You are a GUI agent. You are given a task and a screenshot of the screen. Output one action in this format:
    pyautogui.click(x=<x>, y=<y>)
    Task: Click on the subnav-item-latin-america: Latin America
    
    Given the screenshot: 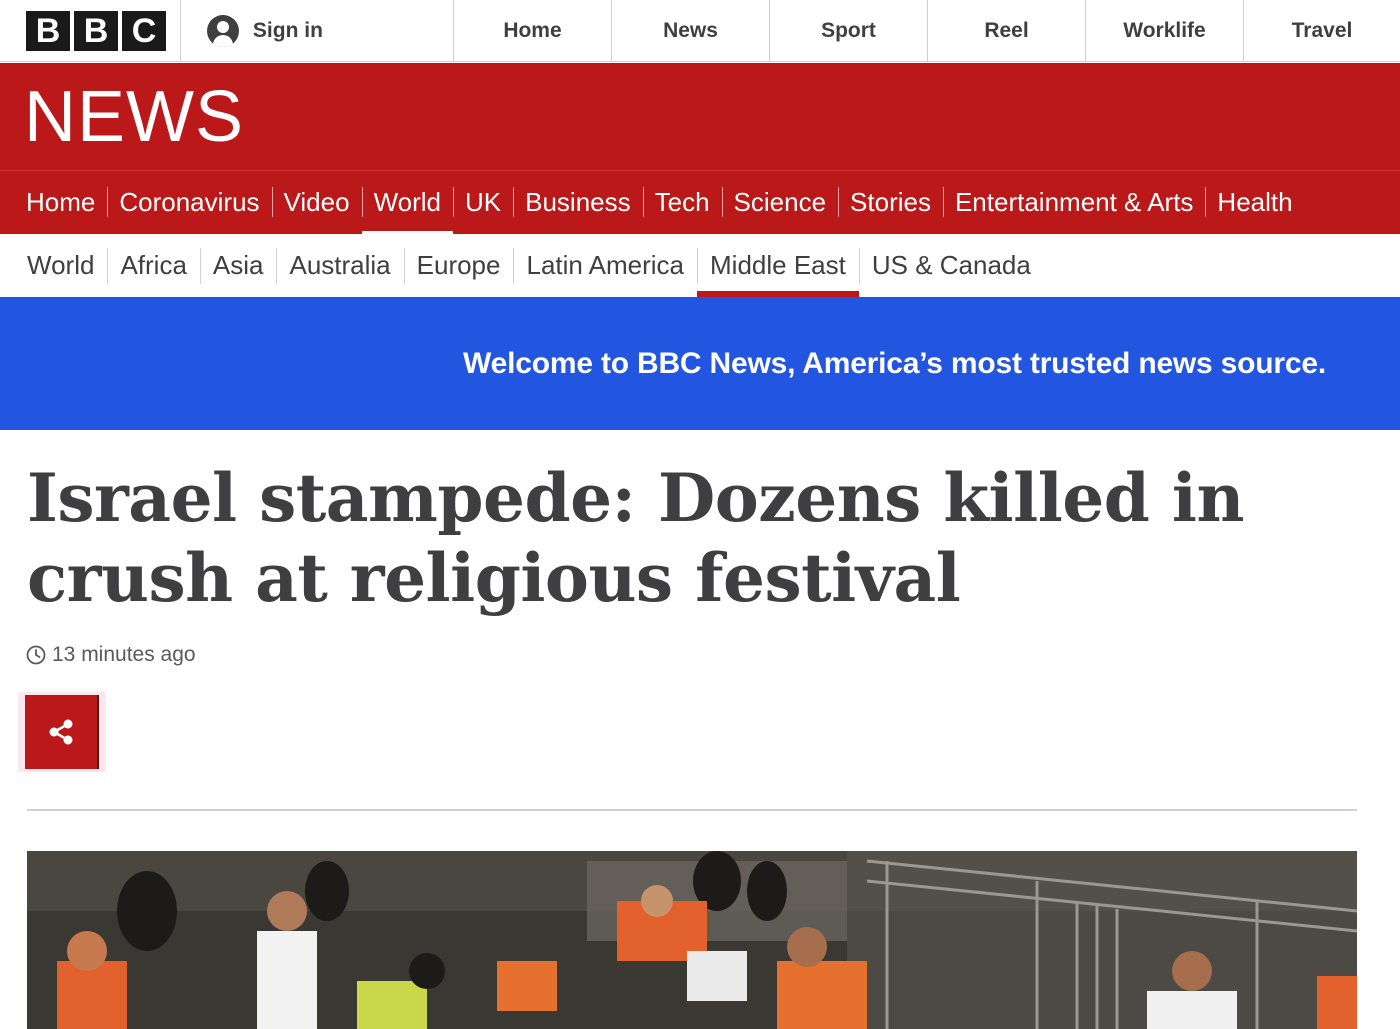 What is the action you would take?
    pyautogui.click(x=605, y=265)
    